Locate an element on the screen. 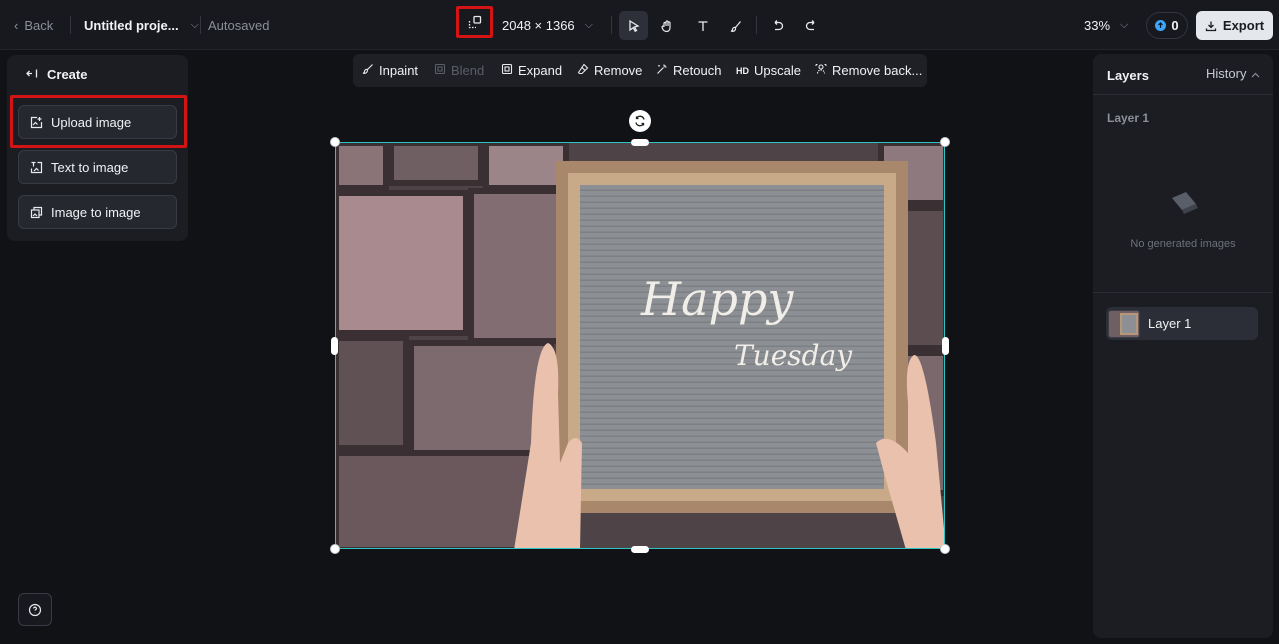 The width and height of the screenshot is (1279, 644). upscale-label: Upscale is located at coordinates (777, 70).